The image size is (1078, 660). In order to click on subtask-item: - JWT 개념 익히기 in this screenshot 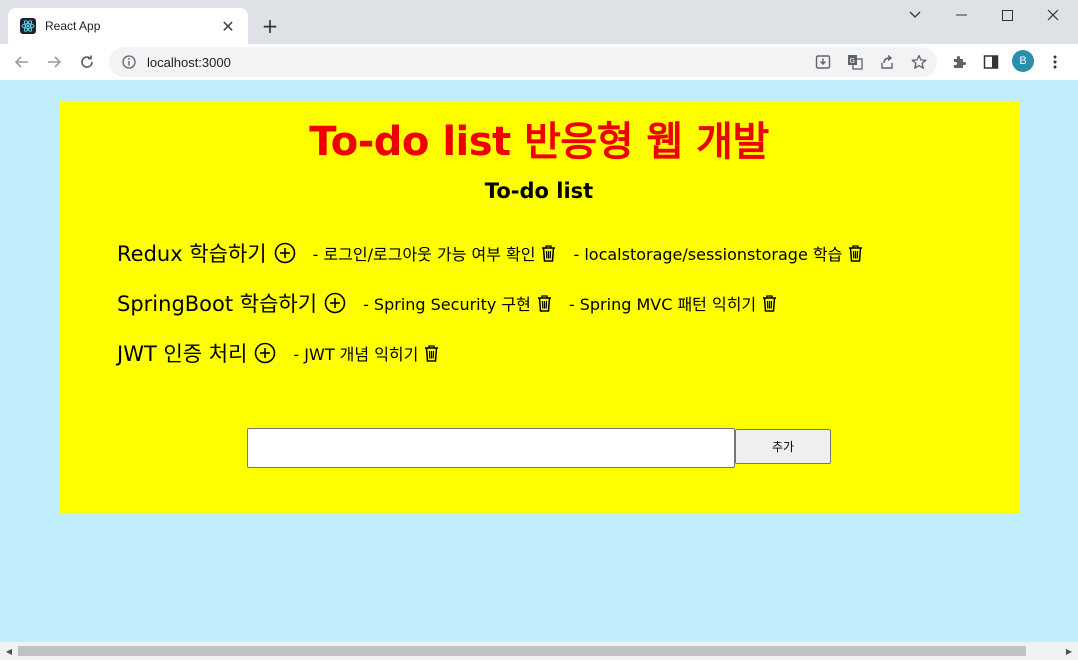, I will do `click(366, 353)`.